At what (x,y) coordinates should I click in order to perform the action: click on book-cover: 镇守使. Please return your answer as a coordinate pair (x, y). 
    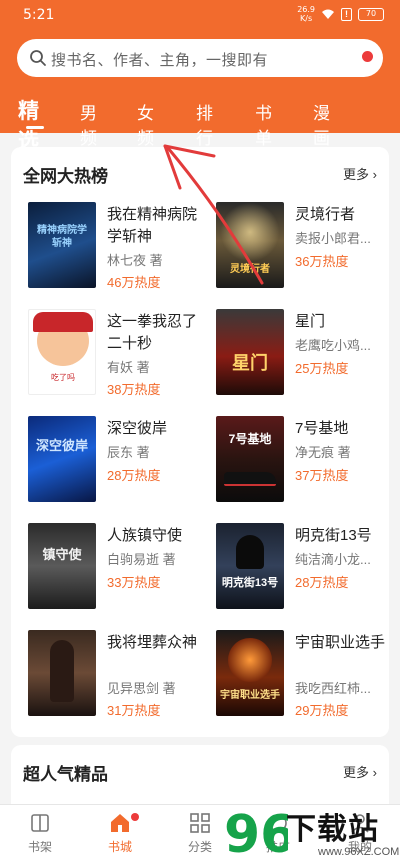
    Looking at the image, I should click on (62, 566).